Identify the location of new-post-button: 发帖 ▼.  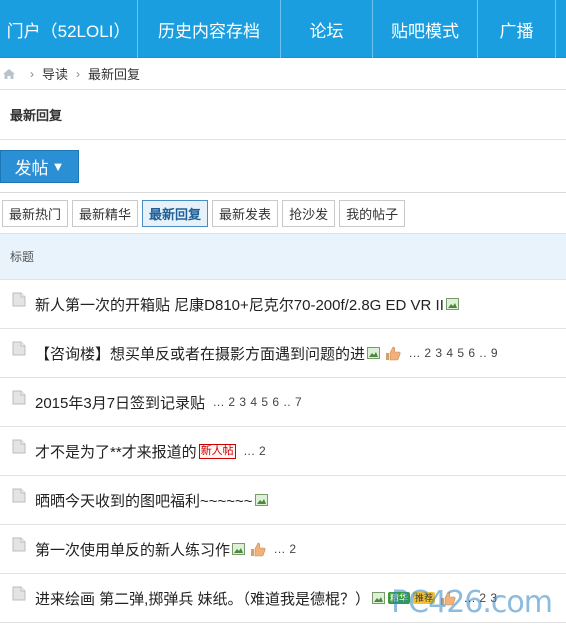
(39, 166).